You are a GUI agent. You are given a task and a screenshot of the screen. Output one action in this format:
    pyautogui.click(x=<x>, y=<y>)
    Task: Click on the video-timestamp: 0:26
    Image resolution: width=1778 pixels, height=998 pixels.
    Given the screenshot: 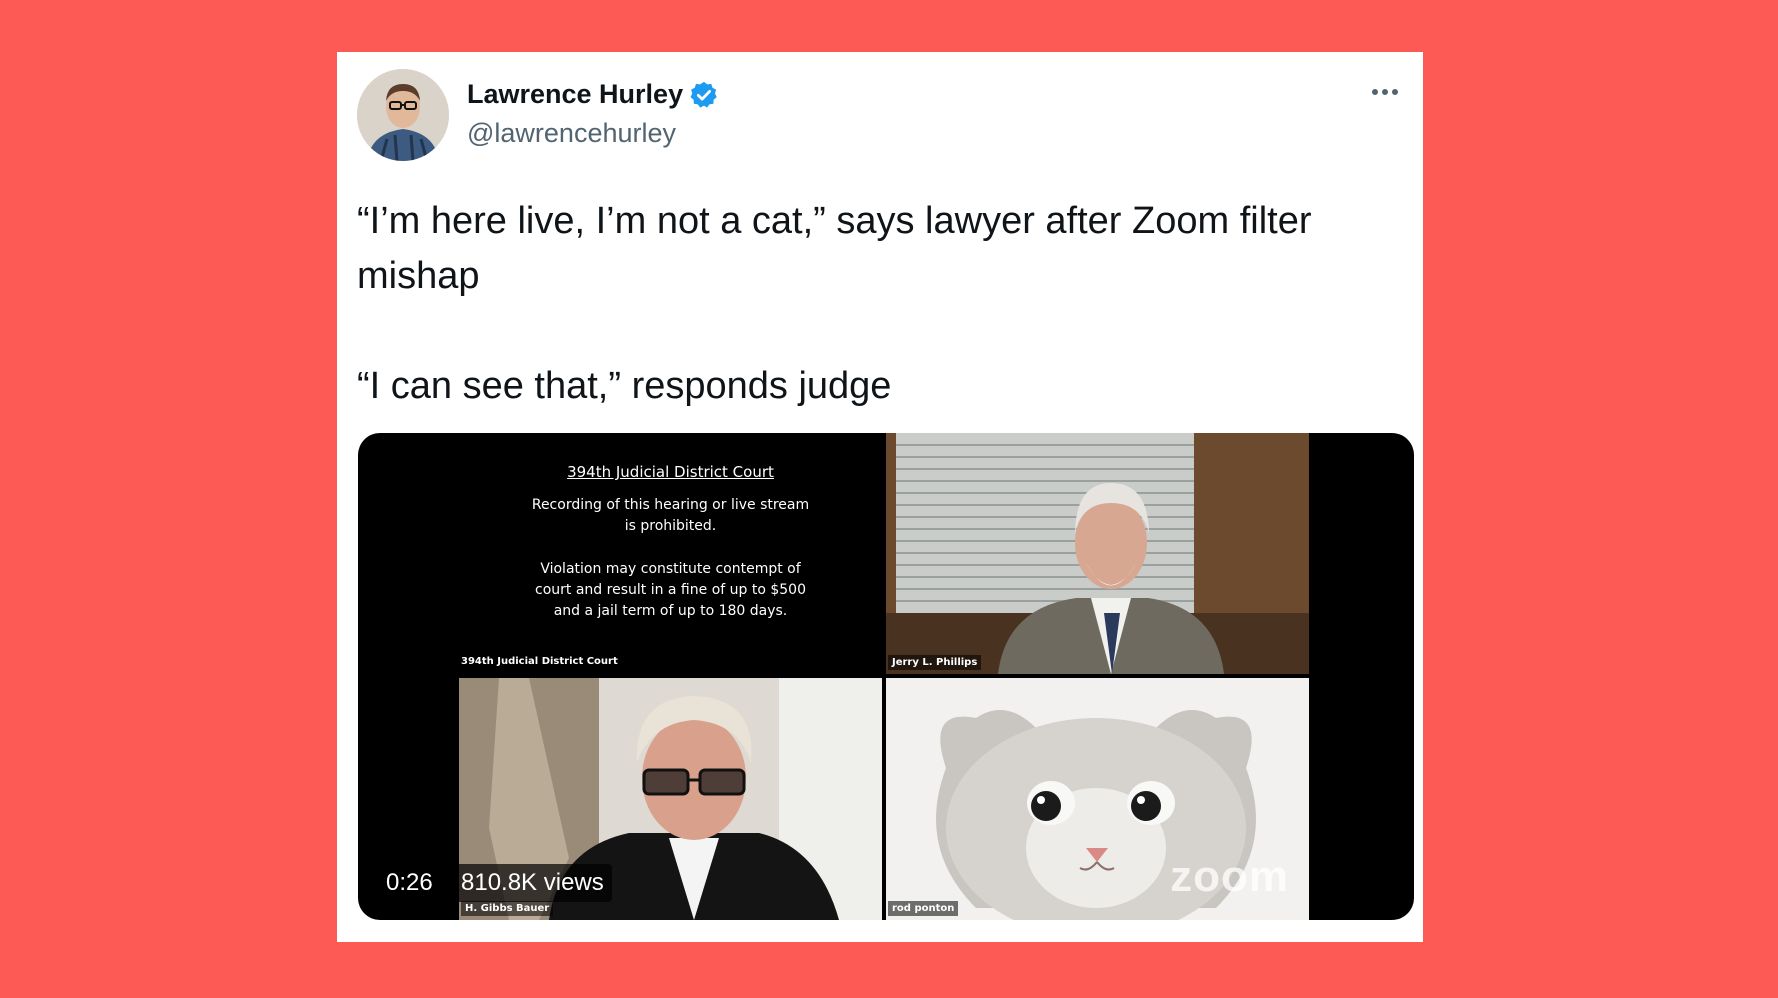 What is the action you would take?
    pyautogui.click(x=409, y=883)
    